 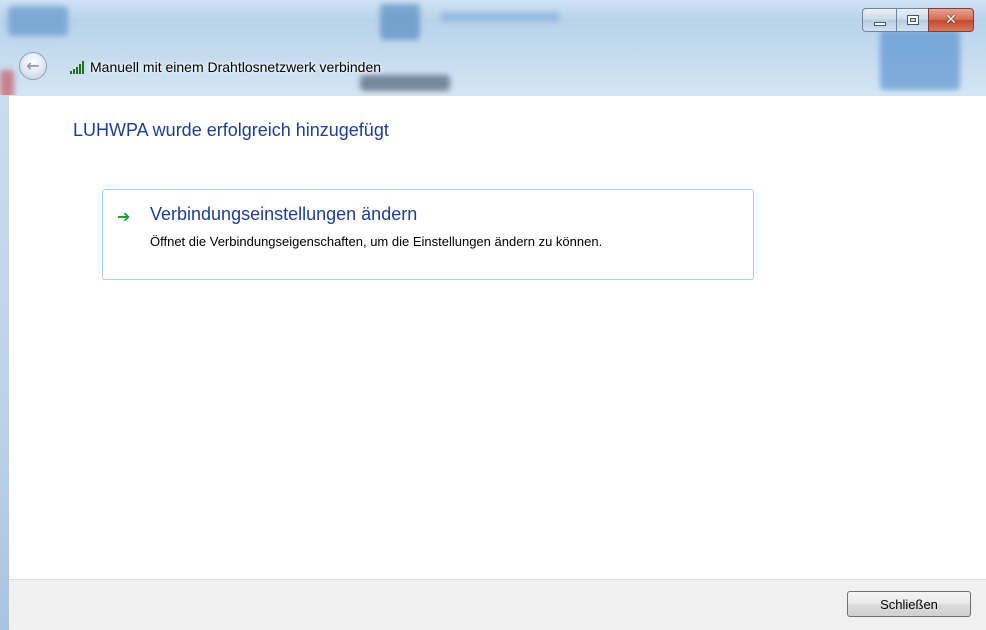 I want to click on window-controls: ✕, so click(x=918, y=20).